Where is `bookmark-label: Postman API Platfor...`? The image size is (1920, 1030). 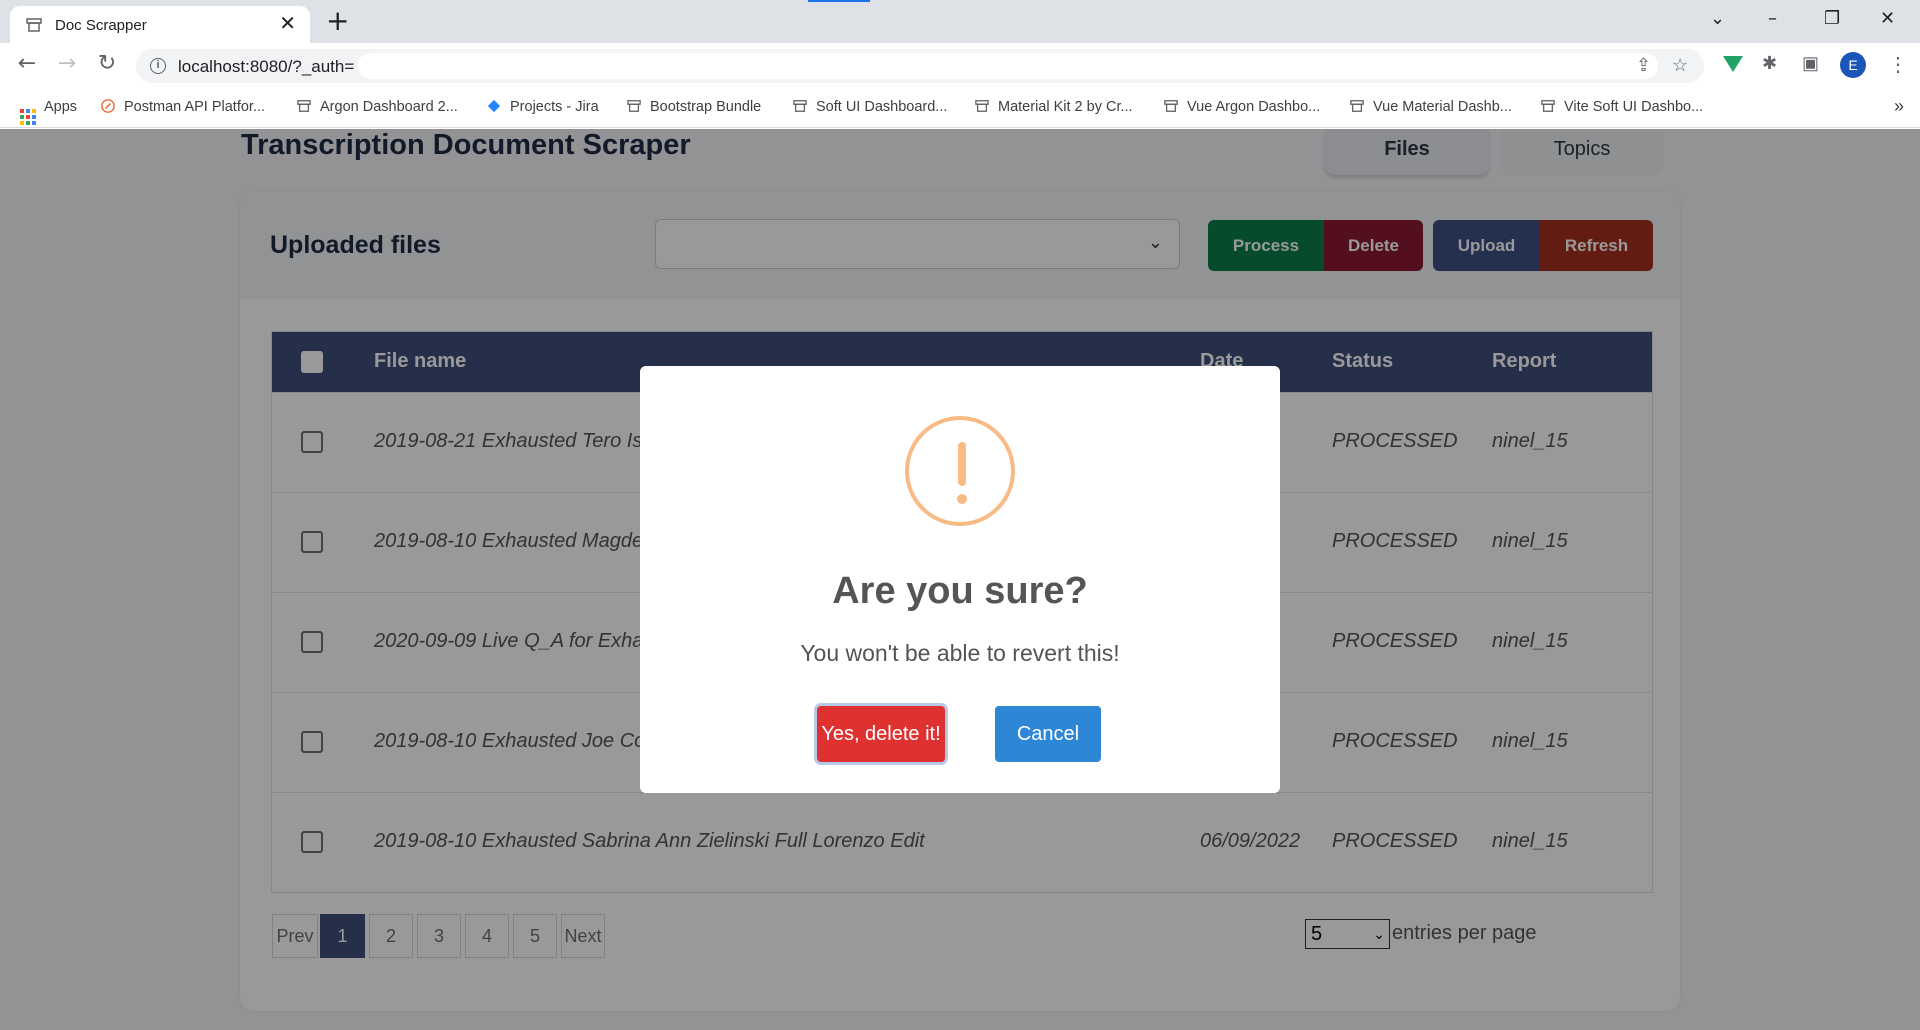
bookmark-label: Postman API Platfor... is located at coordinates (195, 107).